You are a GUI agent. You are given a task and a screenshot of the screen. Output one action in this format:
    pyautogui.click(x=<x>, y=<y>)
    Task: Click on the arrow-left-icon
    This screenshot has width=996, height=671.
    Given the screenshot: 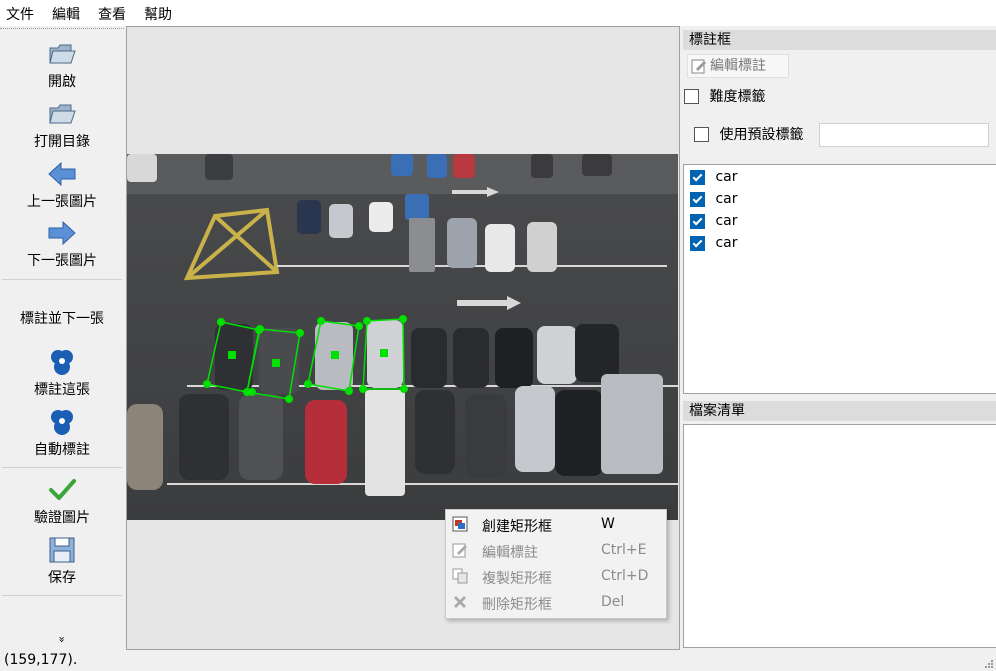 What is the action you would take?
    pyautogui.click(x=62, y=174)
    